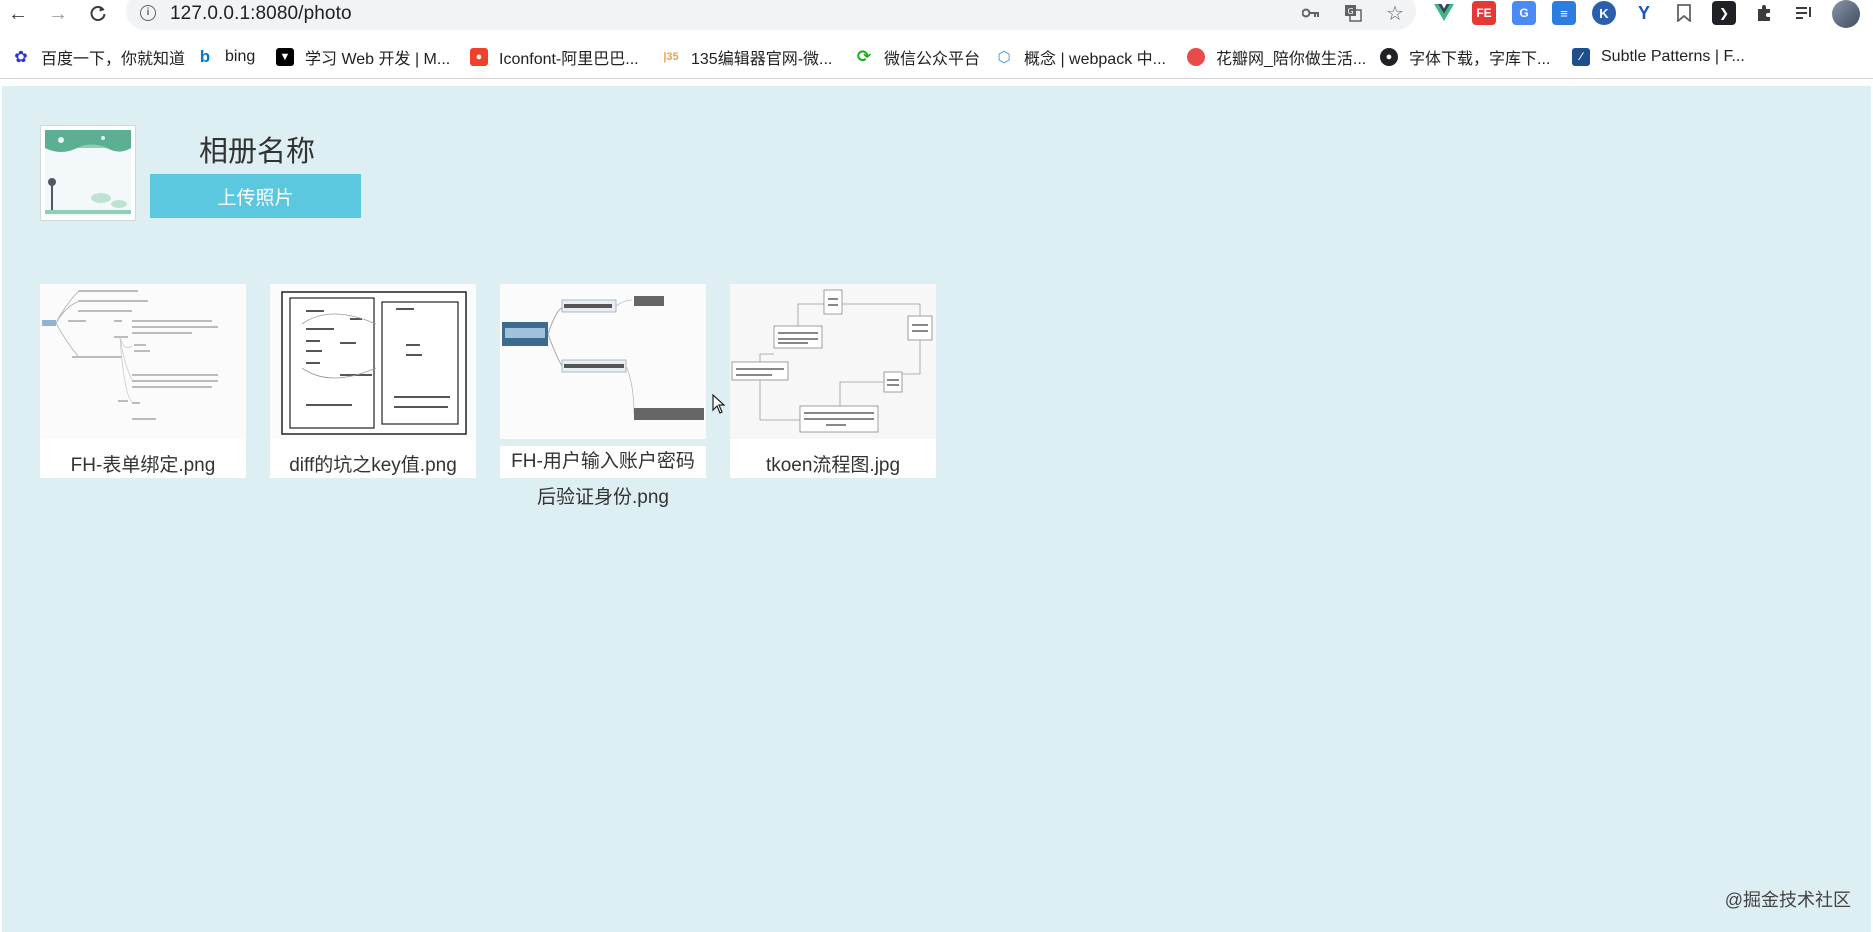 The width and height of the screenshot is (1873, 932). Describe the element at coordinates (603, 497) in the screenshot. I see `photo-name-line2: 后验证身份.png` at that location.